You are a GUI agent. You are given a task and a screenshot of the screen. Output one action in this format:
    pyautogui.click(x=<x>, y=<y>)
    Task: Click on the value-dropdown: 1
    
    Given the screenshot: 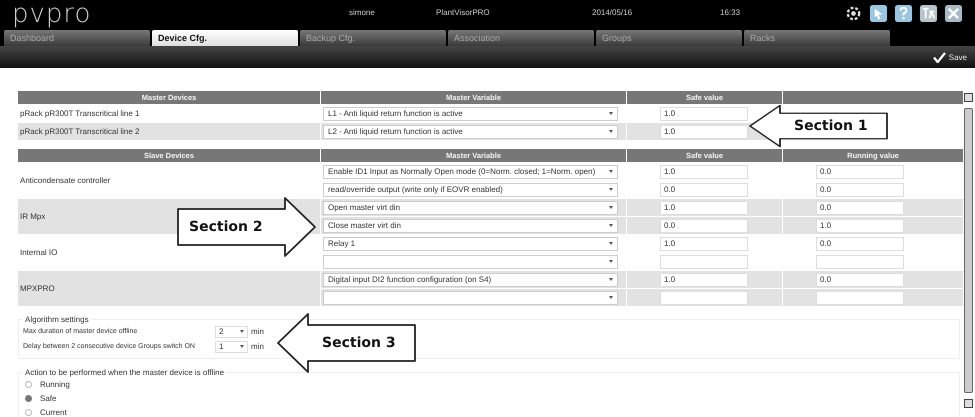 What is the action you would take?
    pyautogui.click(x=231, y=346)
    